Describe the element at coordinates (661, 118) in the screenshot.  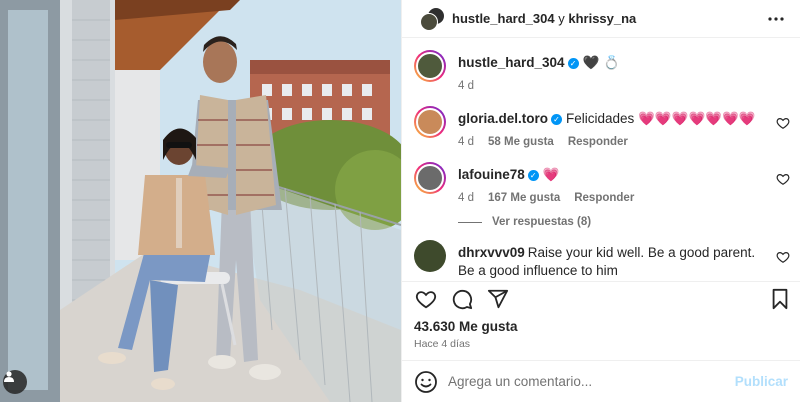
I see `comment-text: Felicidades 💗💗💗💗💗💗💗` at that location.